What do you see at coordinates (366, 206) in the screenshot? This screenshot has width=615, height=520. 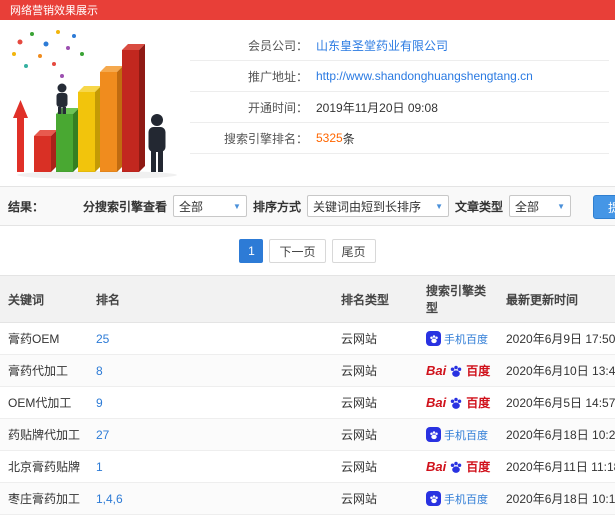 I see `sort-select-value: 关键词由短到长排序` at bounding box center [366, 206].